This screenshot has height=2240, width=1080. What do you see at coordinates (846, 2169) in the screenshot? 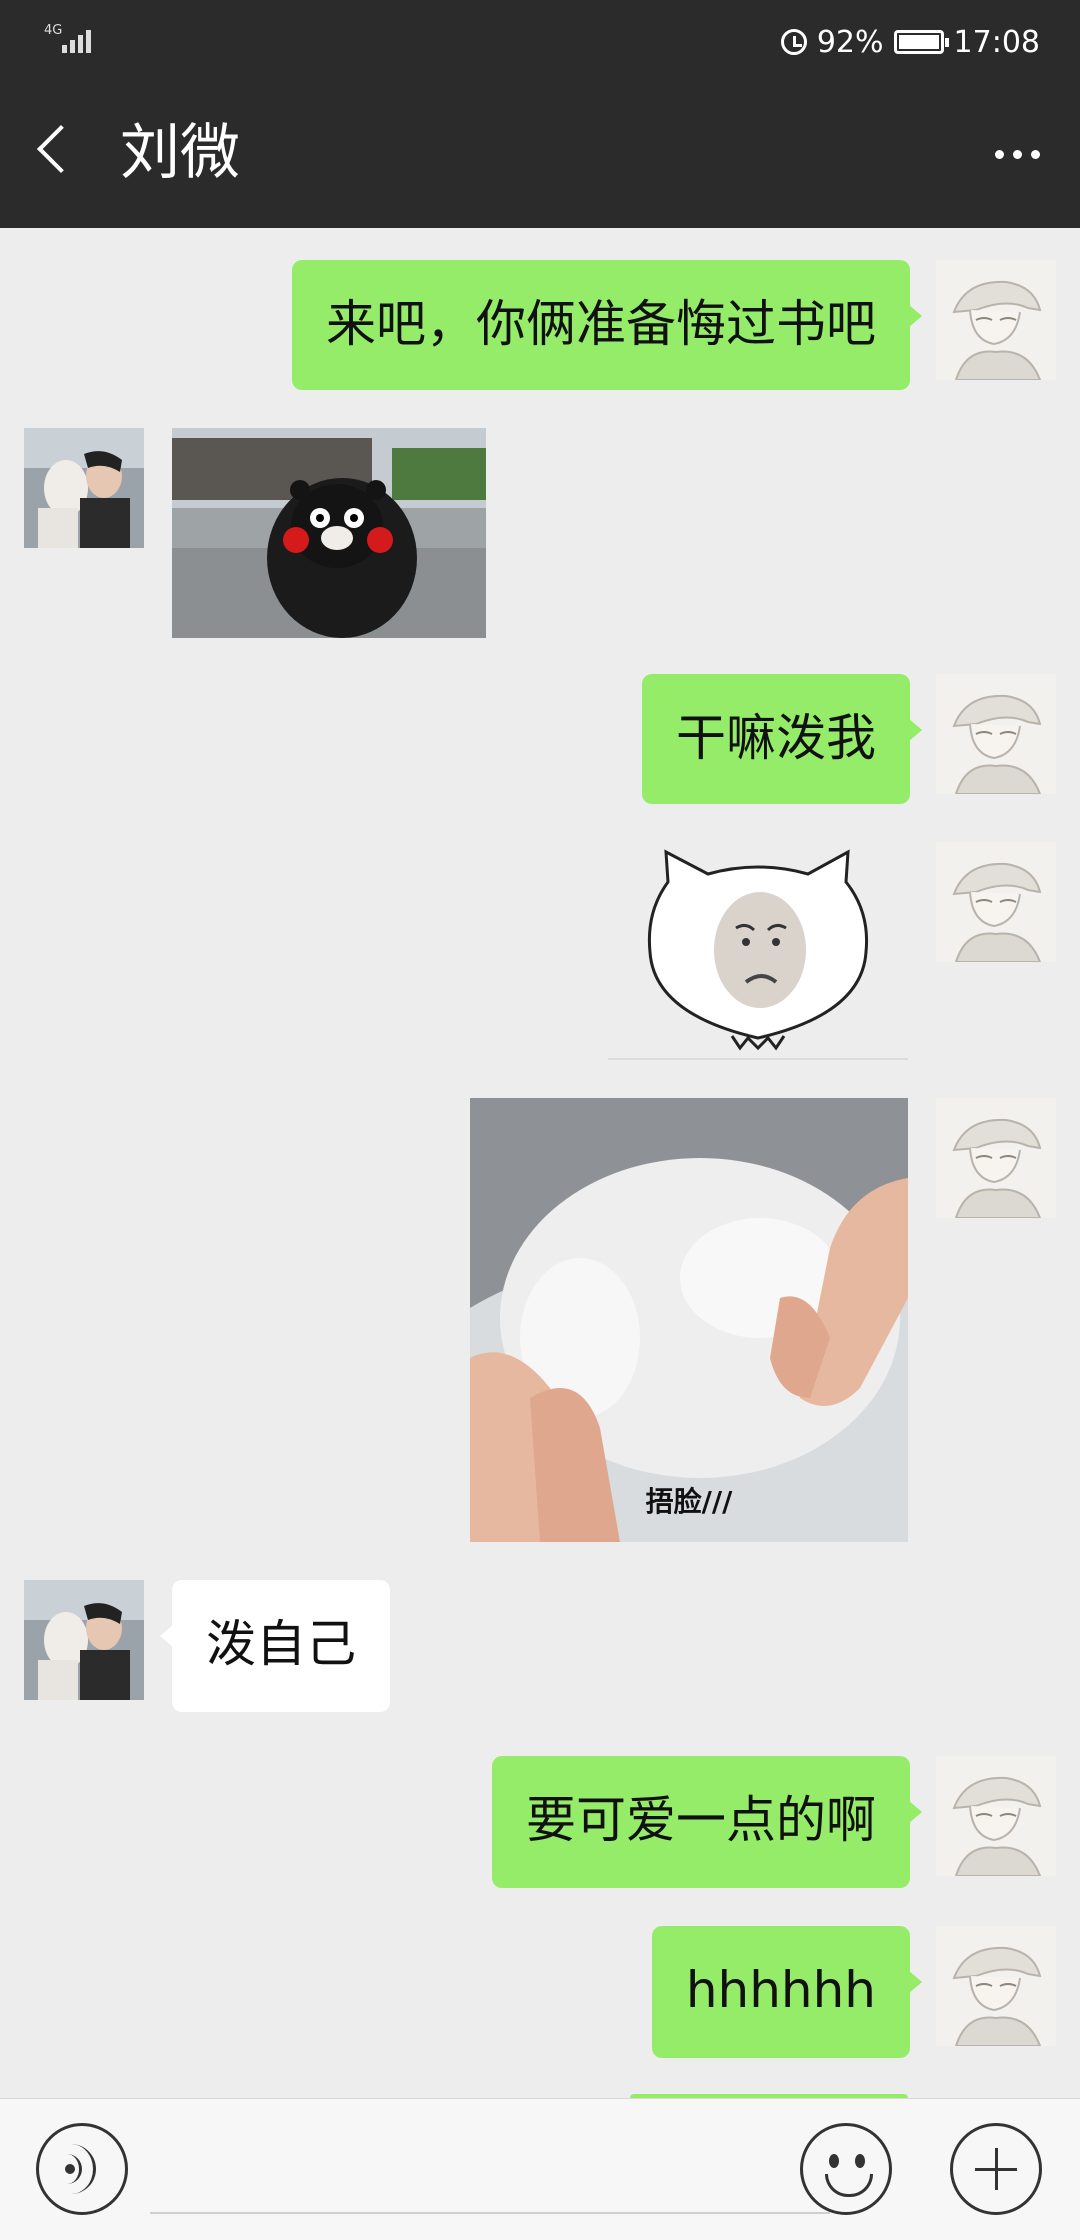
I see `emoji-icon` at bounding box center [846, 2169].